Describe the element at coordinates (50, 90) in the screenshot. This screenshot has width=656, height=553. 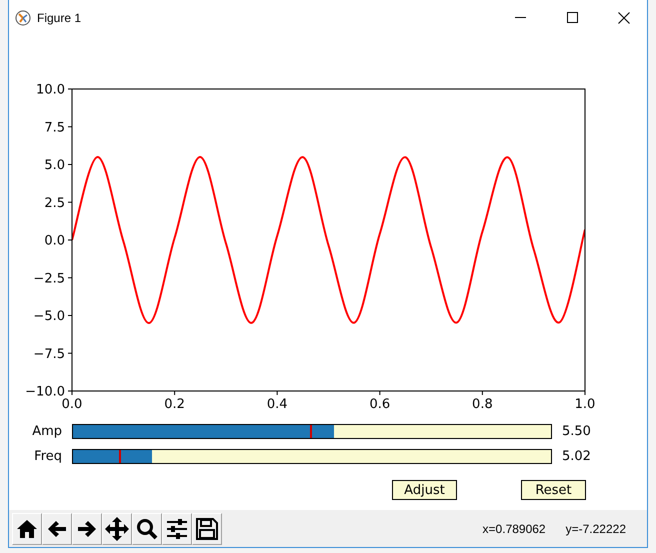
I see `y-tick-label: 10.0` at that location.